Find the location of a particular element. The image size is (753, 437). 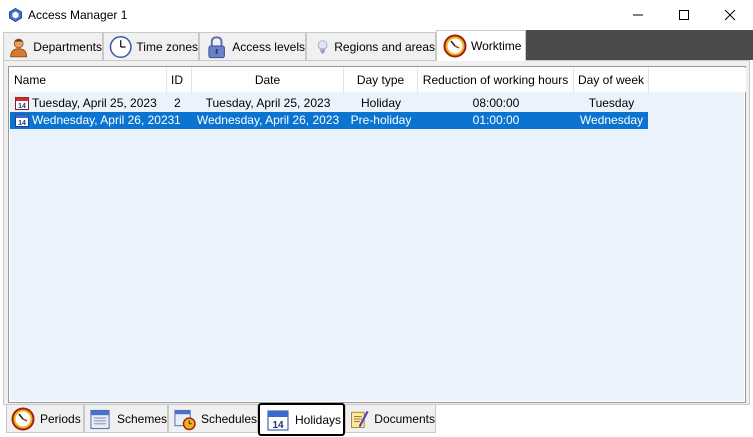

person-icon is located at coordinates (19, 47).